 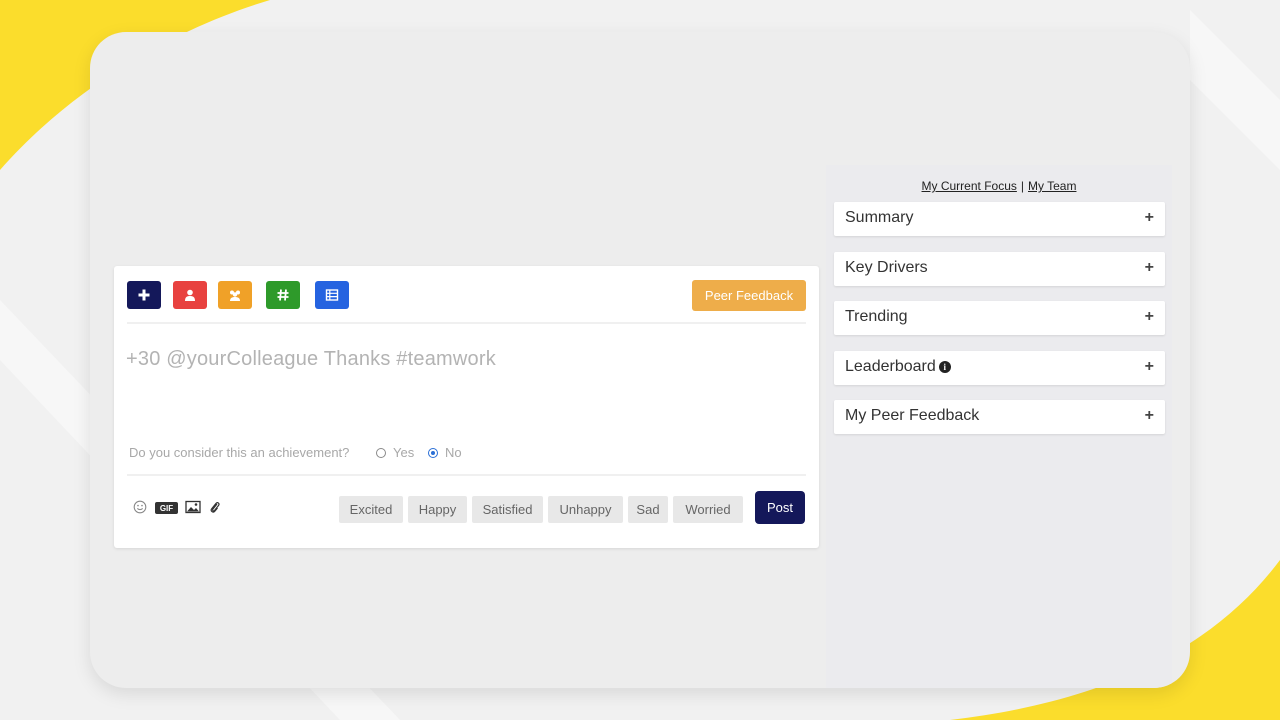 What do you see at coordinates (433, 453) in the screenshot?
I see `radio-no` at bounding box center [433, 453].